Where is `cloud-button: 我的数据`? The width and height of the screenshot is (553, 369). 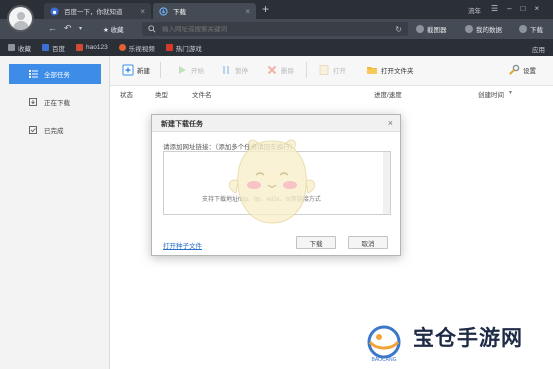
cloud-button: 我的数据 is located at coordinates (483, 29).